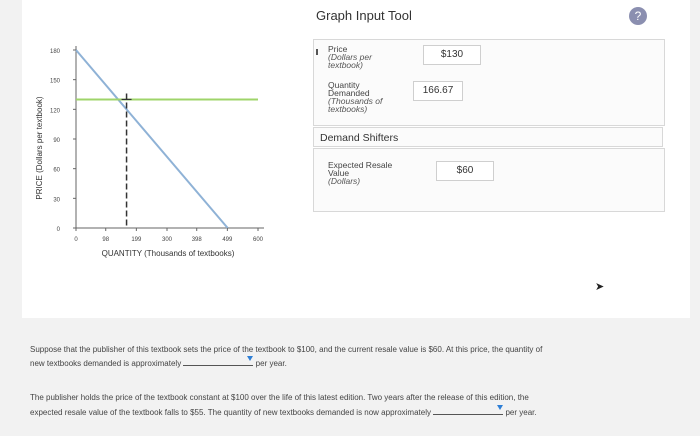  What do you see at coordinates (55, 52) in the screenshot?
I see `y-tick-label: 180` at bounding box center [55, 52].